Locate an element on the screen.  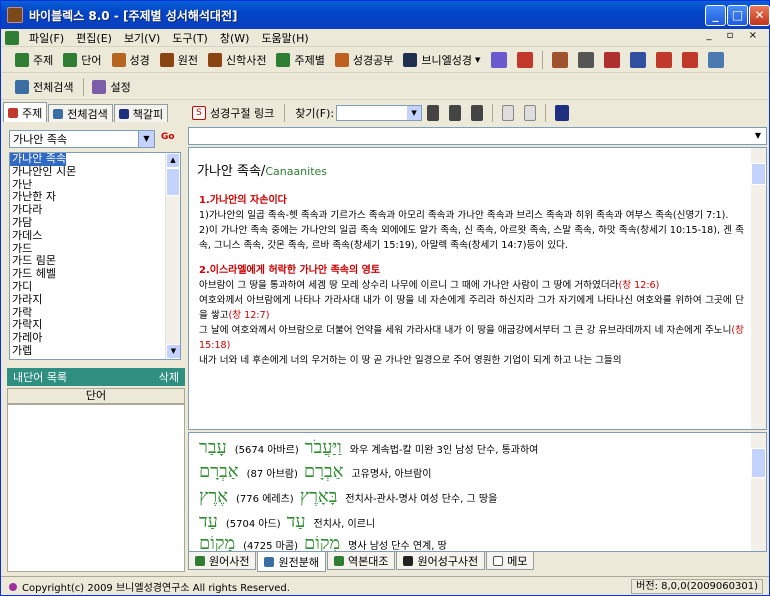
reference-combo: ▼ is located at coordinates (477, 136).